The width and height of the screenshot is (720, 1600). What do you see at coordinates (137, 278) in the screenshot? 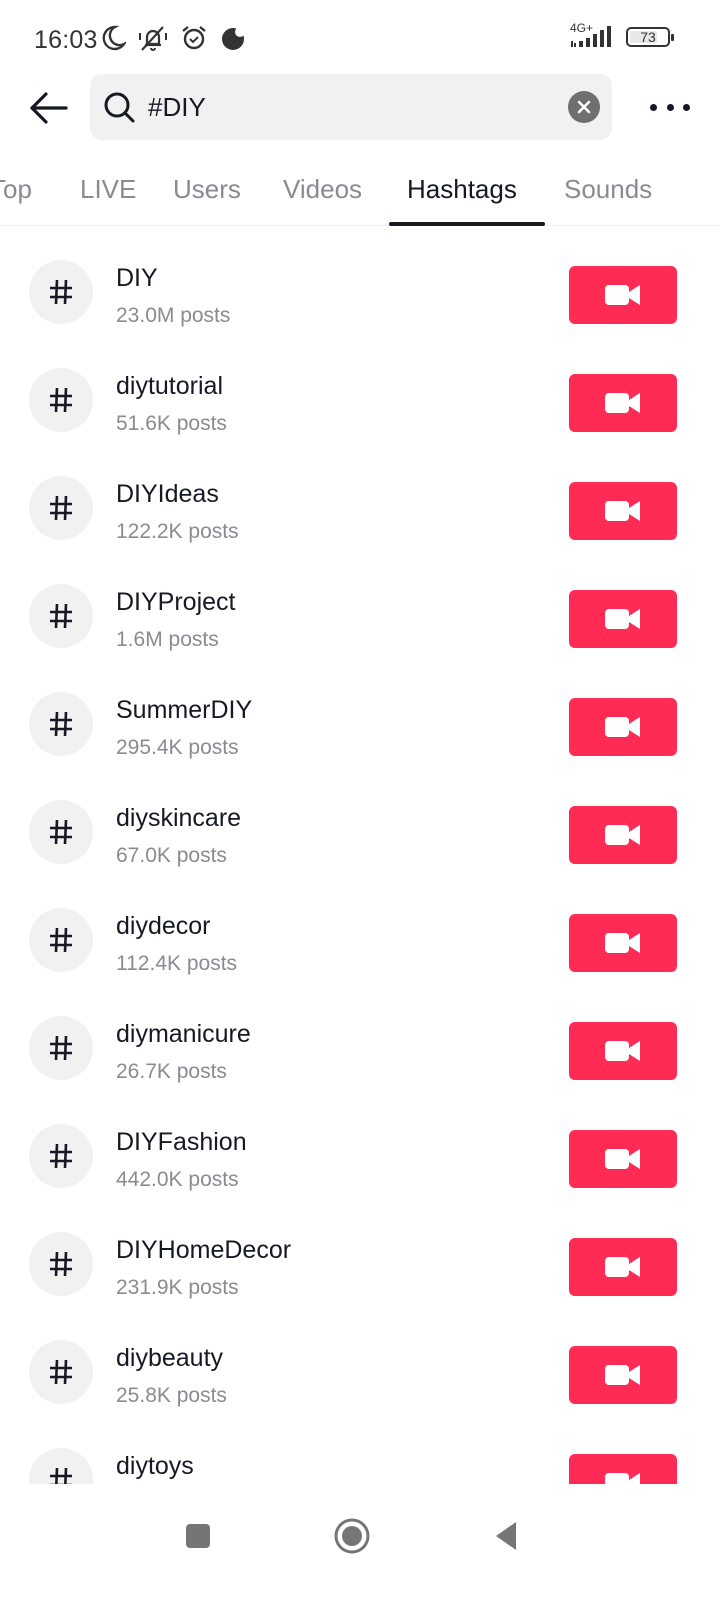
I see `hashtag-name: DIY` at bounding box center [137, 278].